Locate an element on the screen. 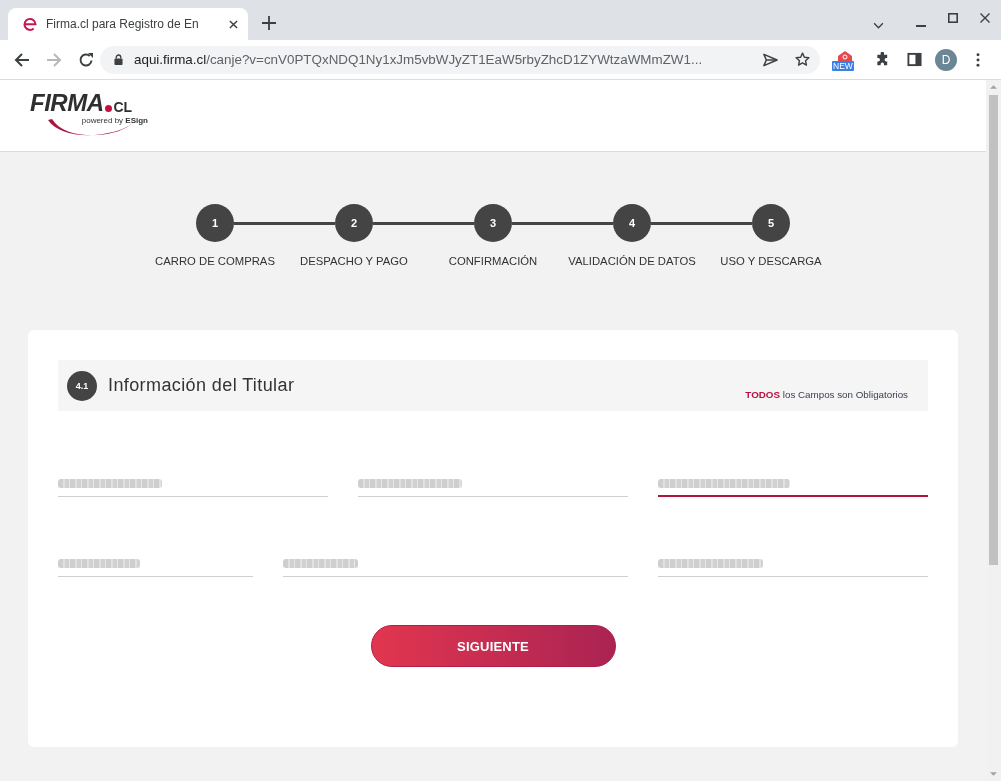  section-title: Información del Titular is located at coordinates (201, 385).